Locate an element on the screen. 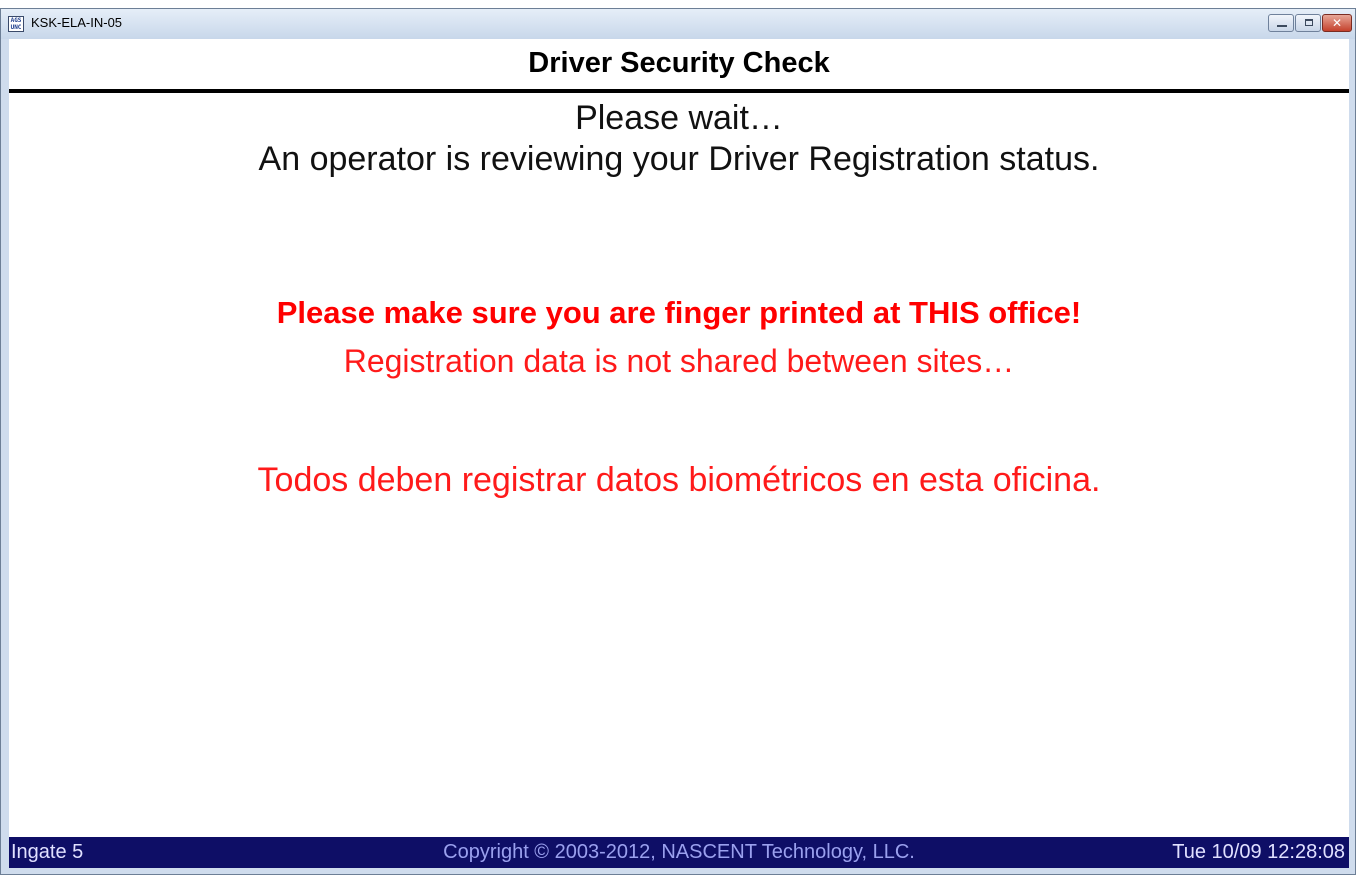  clock: Tue 10/09 12:28:08 is located at coordinates (1258, 852).